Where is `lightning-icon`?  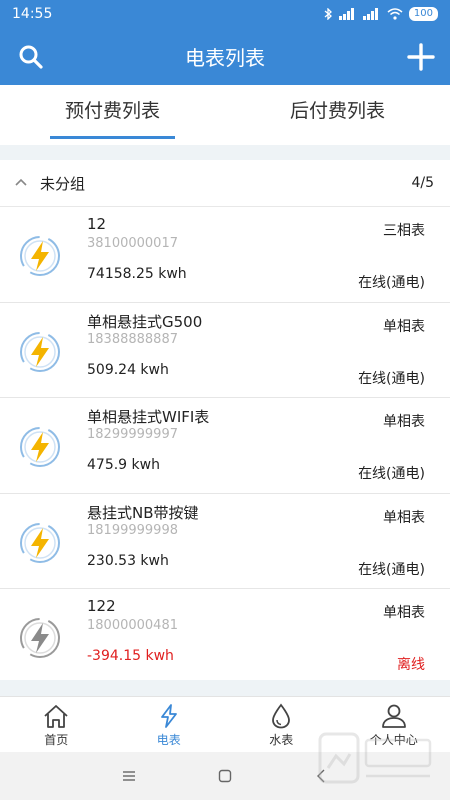 lightning-icon is located at coordinates (168, 716).